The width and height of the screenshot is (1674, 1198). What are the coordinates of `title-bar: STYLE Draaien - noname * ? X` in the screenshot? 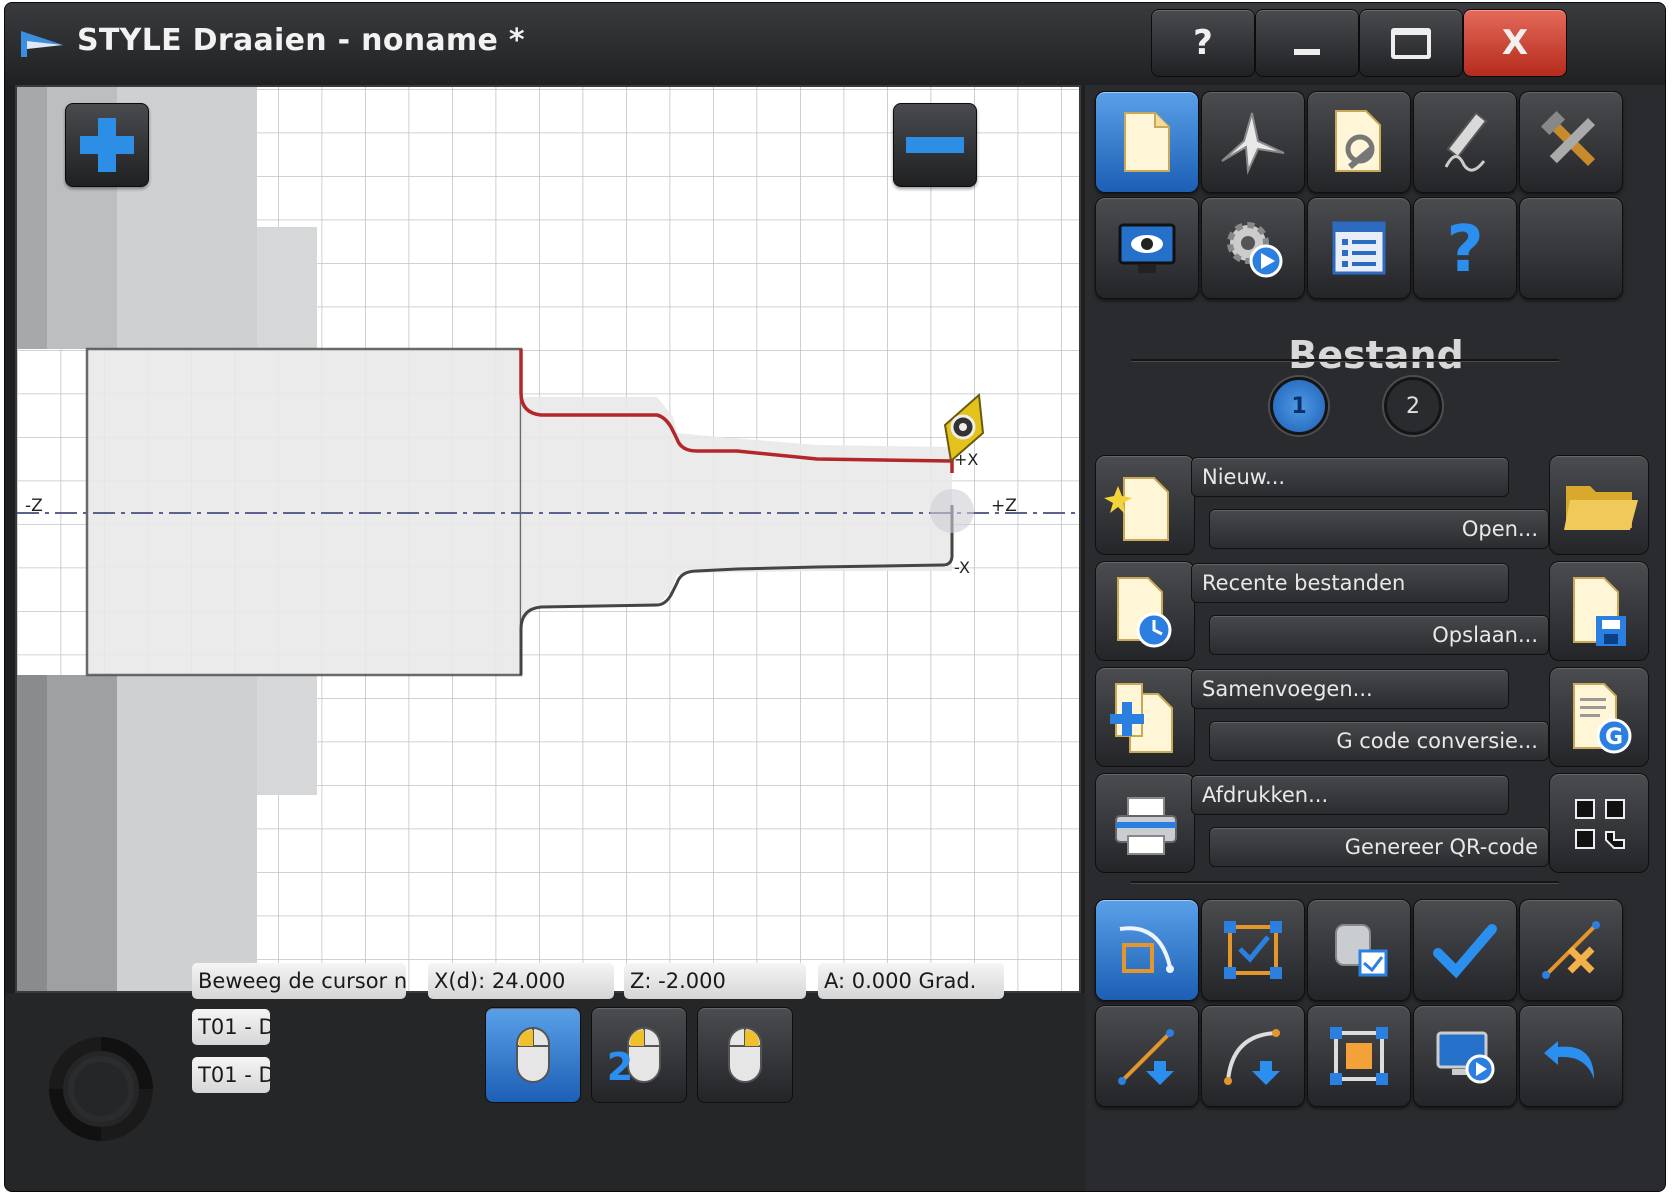 It's located at (835, 45).